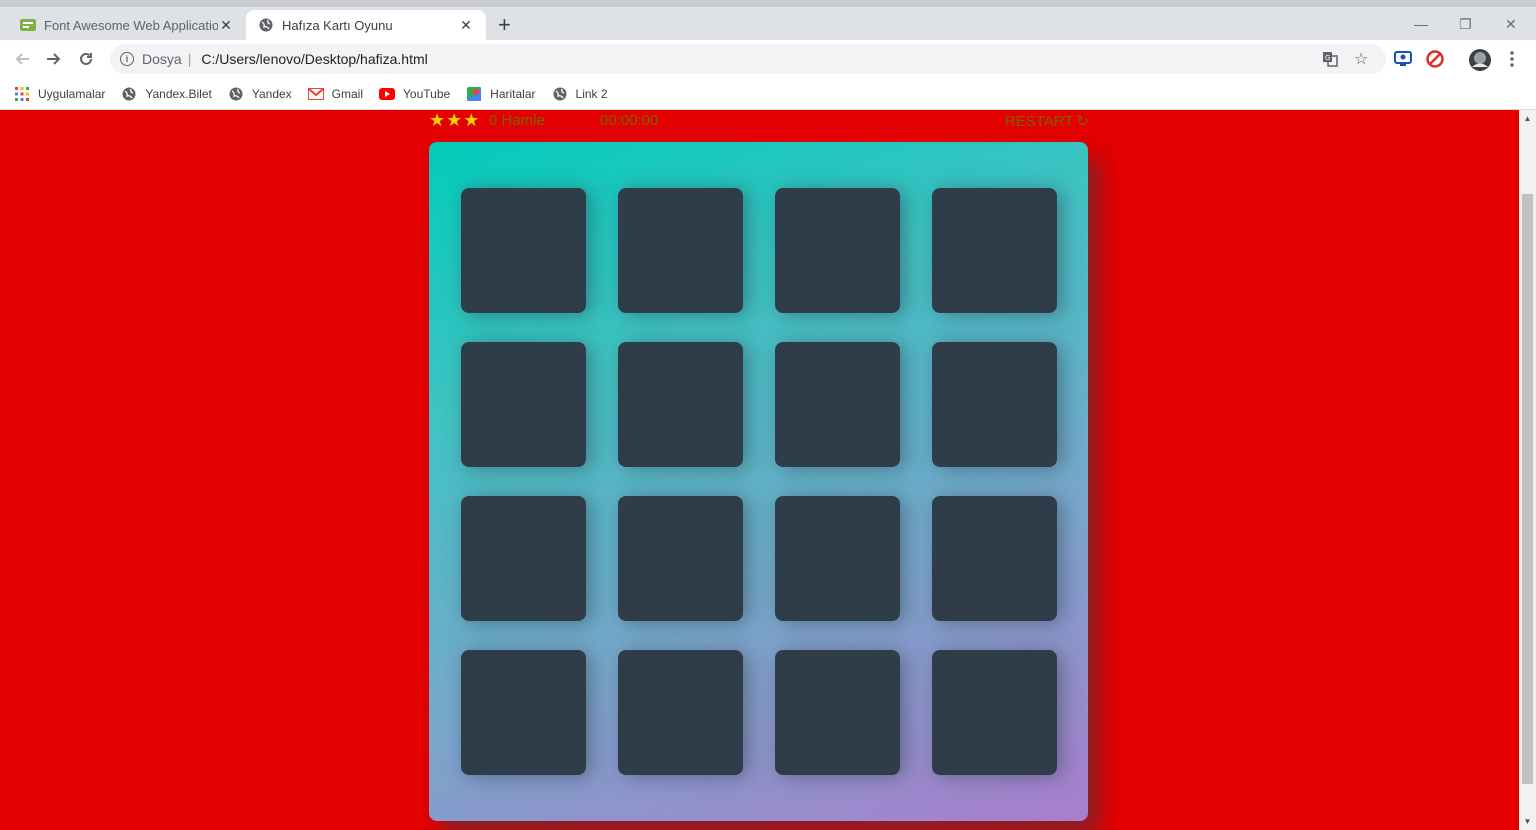 The image size is (1536, 830). Describe the element at coordinates (1527, 118) in the screenshot. I see `scroll-up-icon: ▲` at that location.